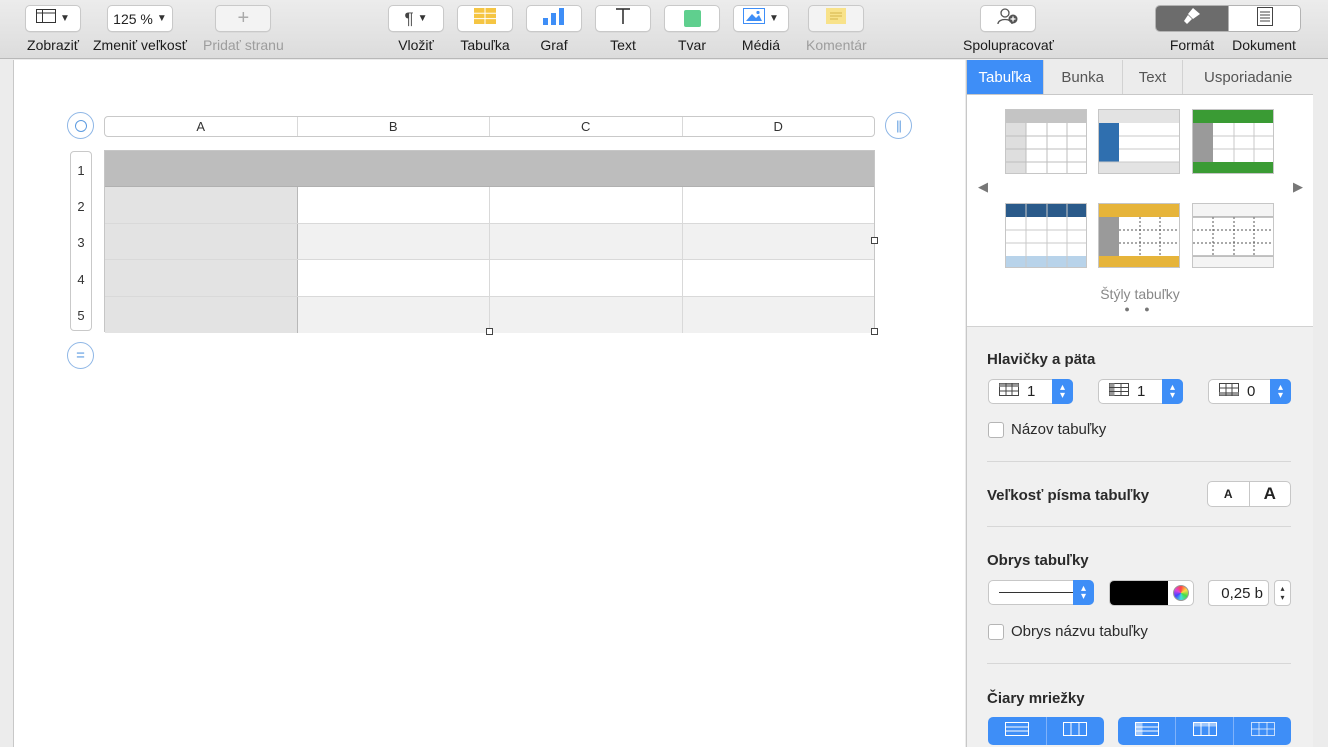 This screenshot has height=747, width=1328. I want to click on outline-color-control, so click(1151, 593).